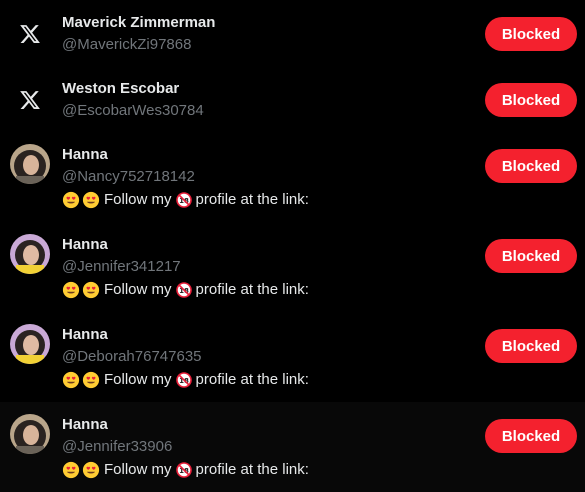 Image resolution: width=585 pixels, height=492 pixels. Describe the element at coordinates (133, 111) in the screenshot. I see `user-handle: @EscobarWes30784` at that location.